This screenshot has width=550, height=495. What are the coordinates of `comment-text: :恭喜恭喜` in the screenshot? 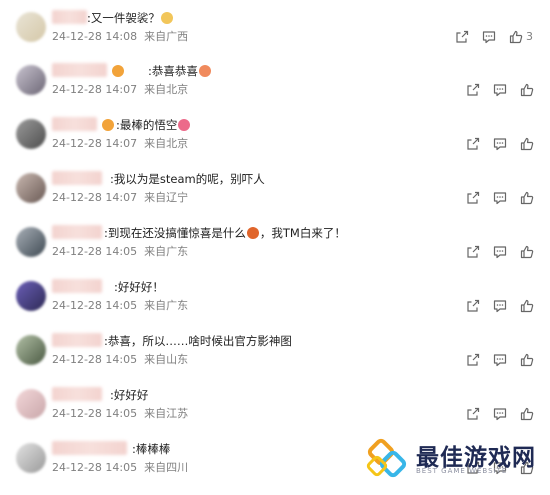 It's located at (180, 71).